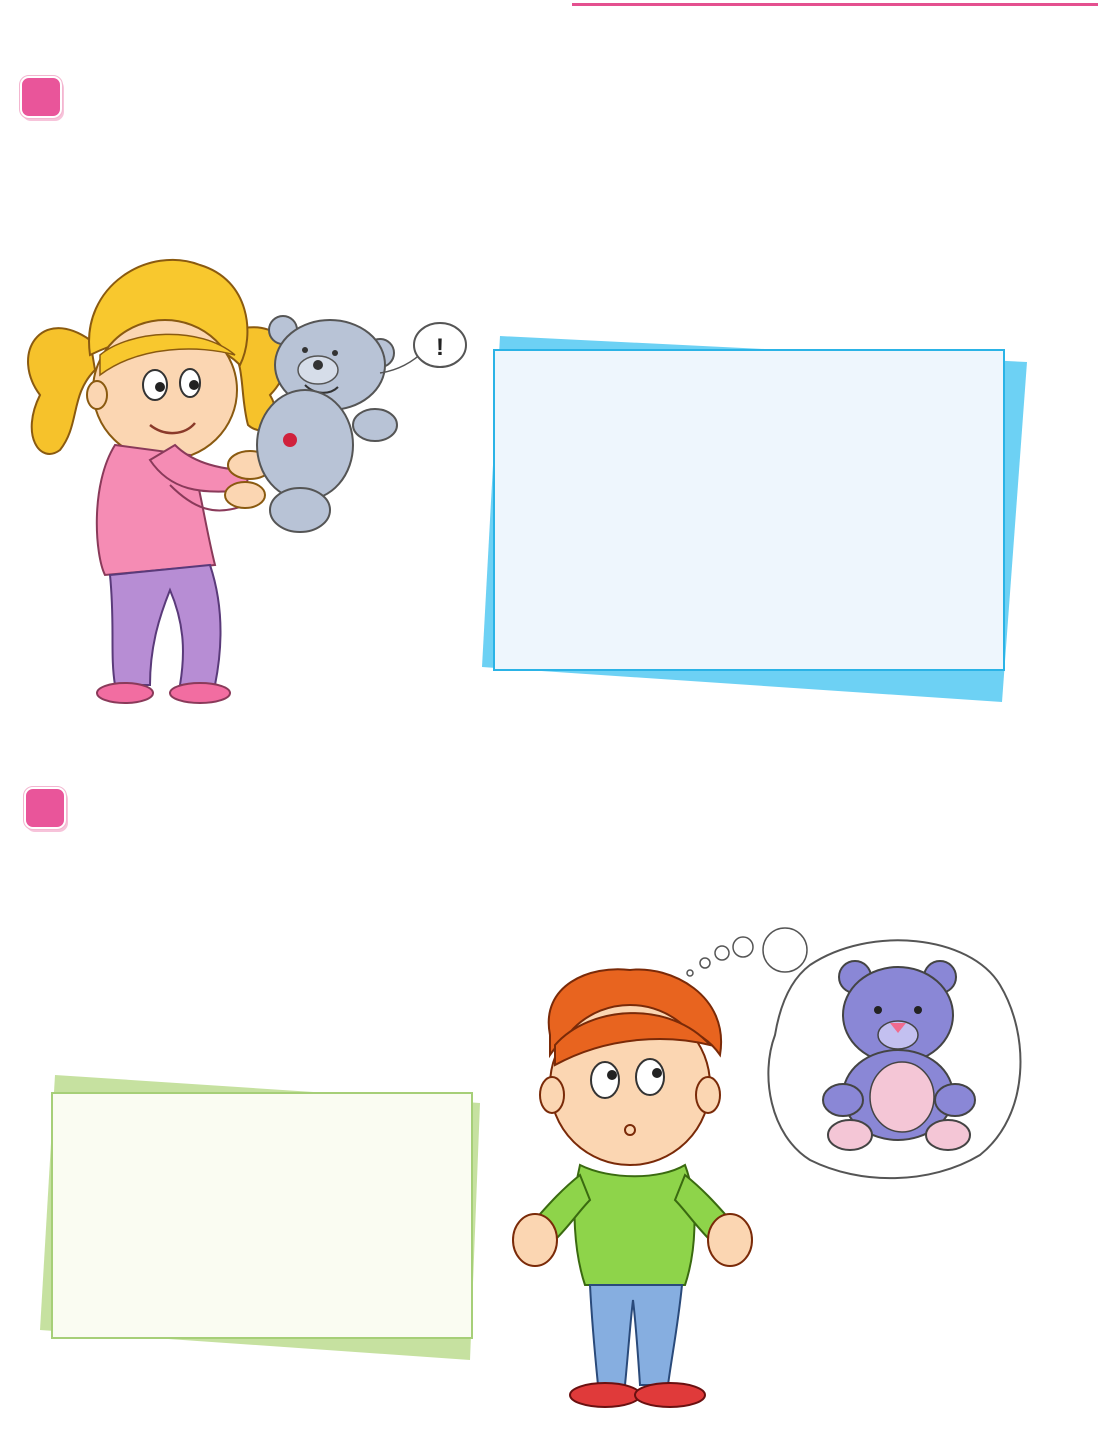  I want to click on boy-figure, so click(632, 1188).